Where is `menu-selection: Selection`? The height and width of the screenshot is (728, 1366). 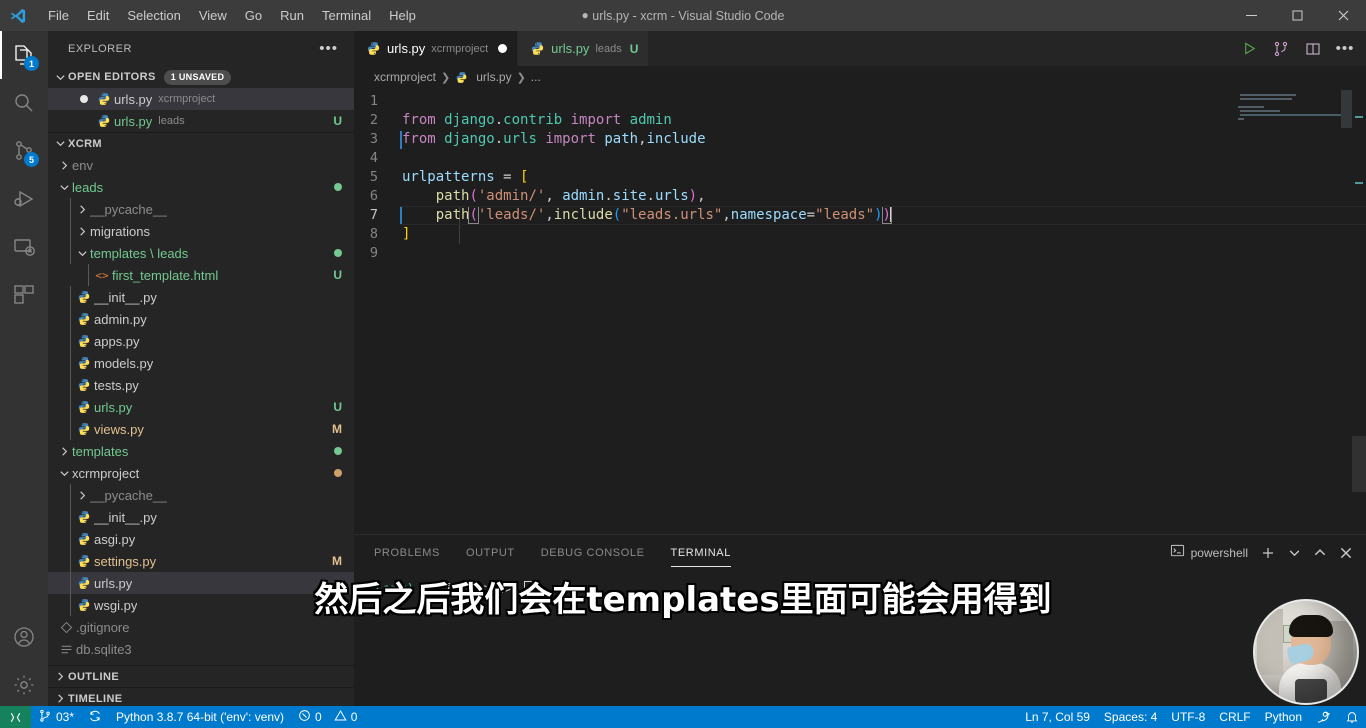 menu-selection: Selection is located at coordinates (153, 16).